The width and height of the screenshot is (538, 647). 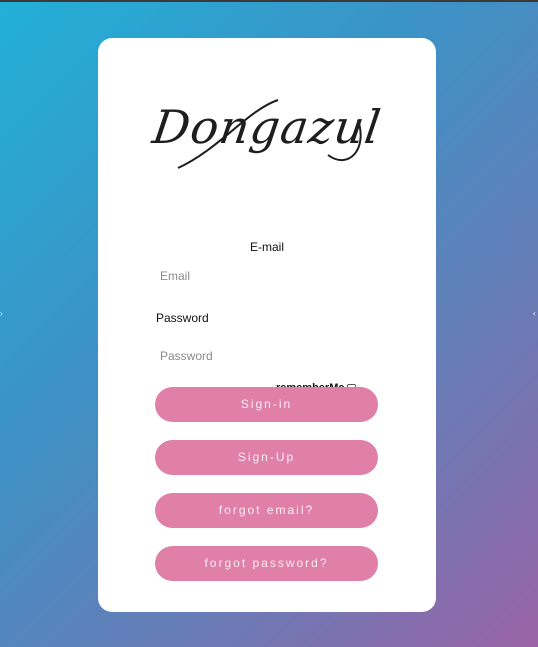 What do you see at coordinates (266, 563) in the screenshot?
I see `forgot-password-button: forgot password?` at bounding box center [266, 563].